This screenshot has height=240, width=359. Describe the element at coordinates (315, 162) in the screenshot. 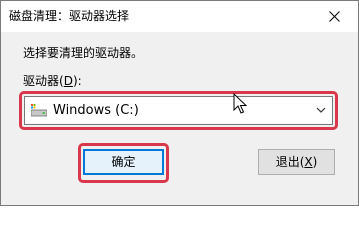

I see `exit-button-suffix: )` at that location.